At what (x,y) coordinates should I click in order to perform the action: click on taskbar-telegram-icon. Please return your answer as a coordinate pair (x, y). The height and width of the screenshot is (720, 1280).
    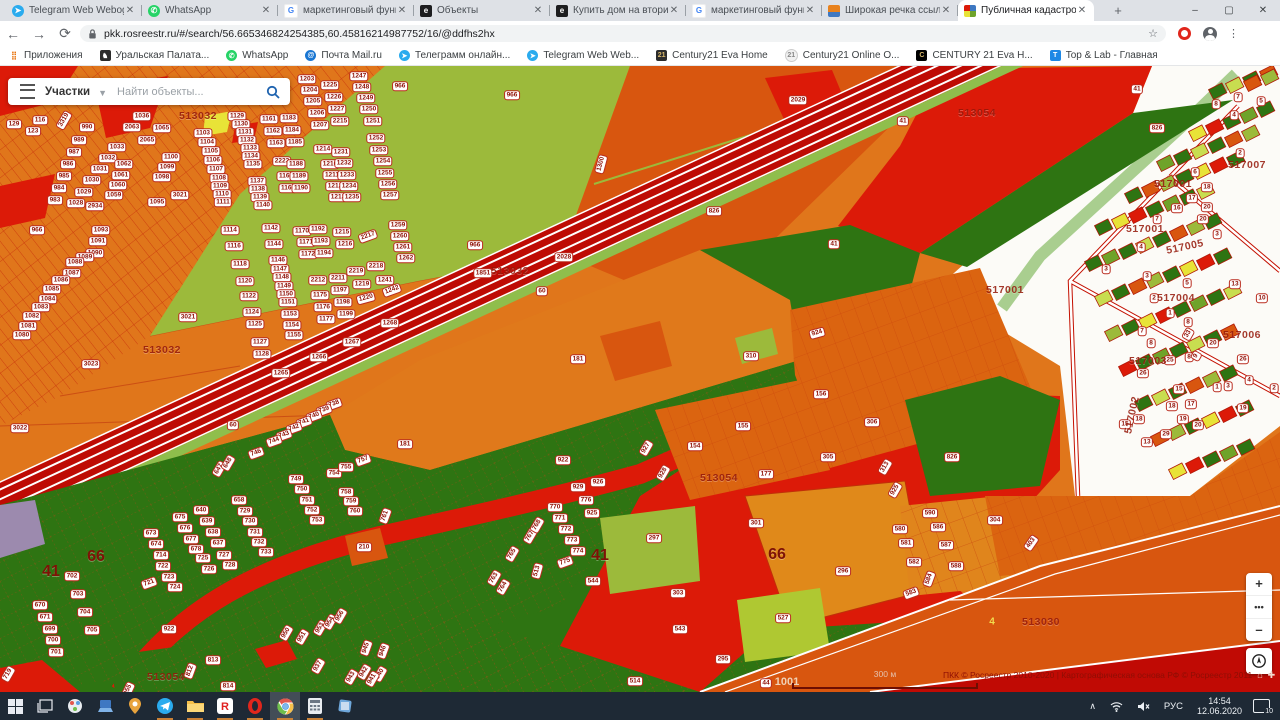
    Looking at the image, I should click on (165, 706).